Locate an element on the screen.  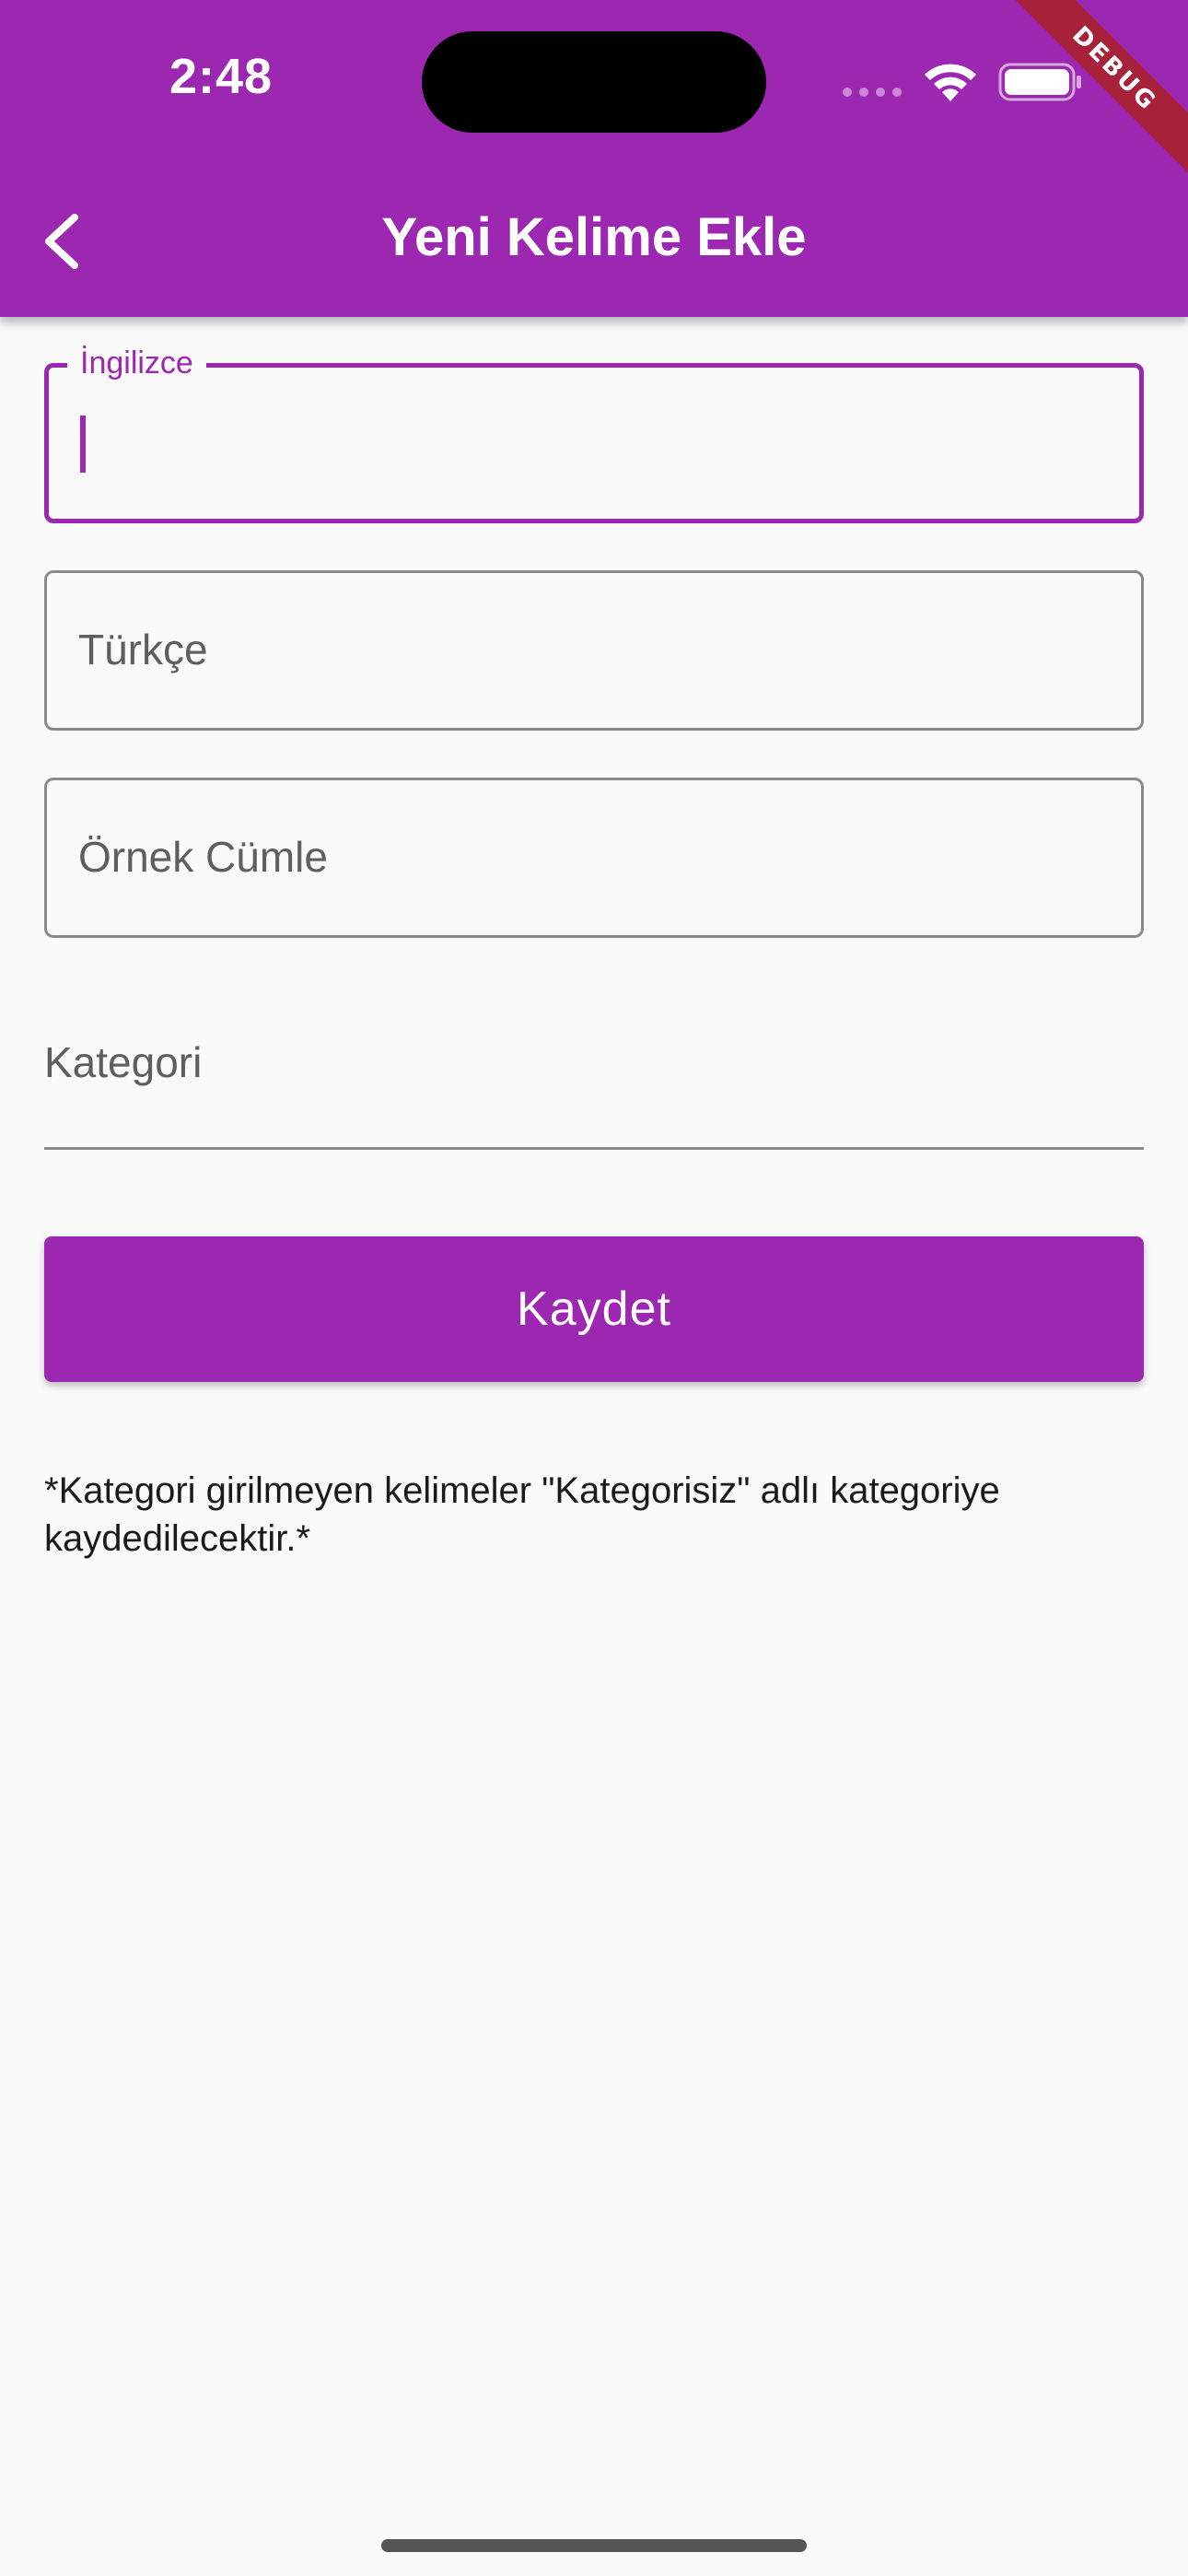
dynamic-island is located at coordinates (594, 82).